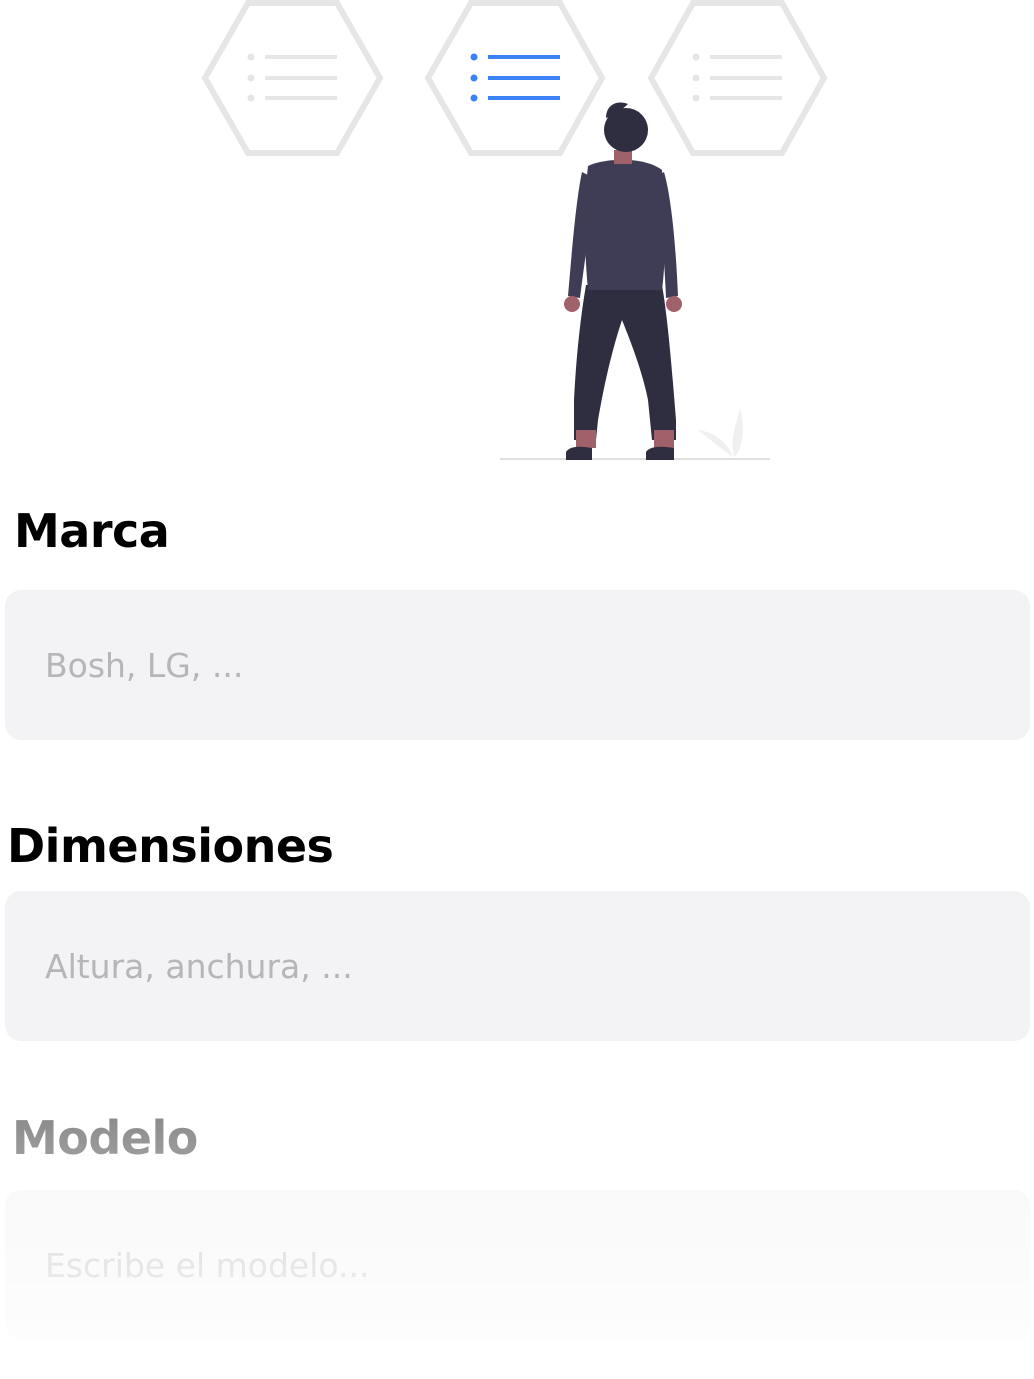 The image size is (1034, 1379). Describe the element at coordinates (292, 78) in the screenshot. I see `hexagon-list-icon-left` at that location.